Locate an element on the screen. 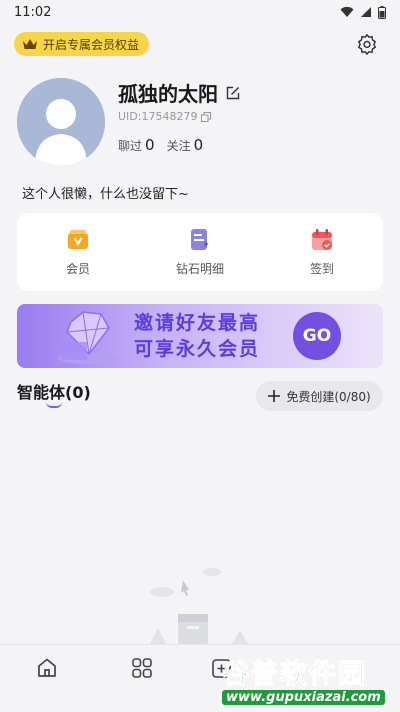 Image resolution: width=400 pixels, height=712 pixels. tab-discover is located at coordinates (142, 678).